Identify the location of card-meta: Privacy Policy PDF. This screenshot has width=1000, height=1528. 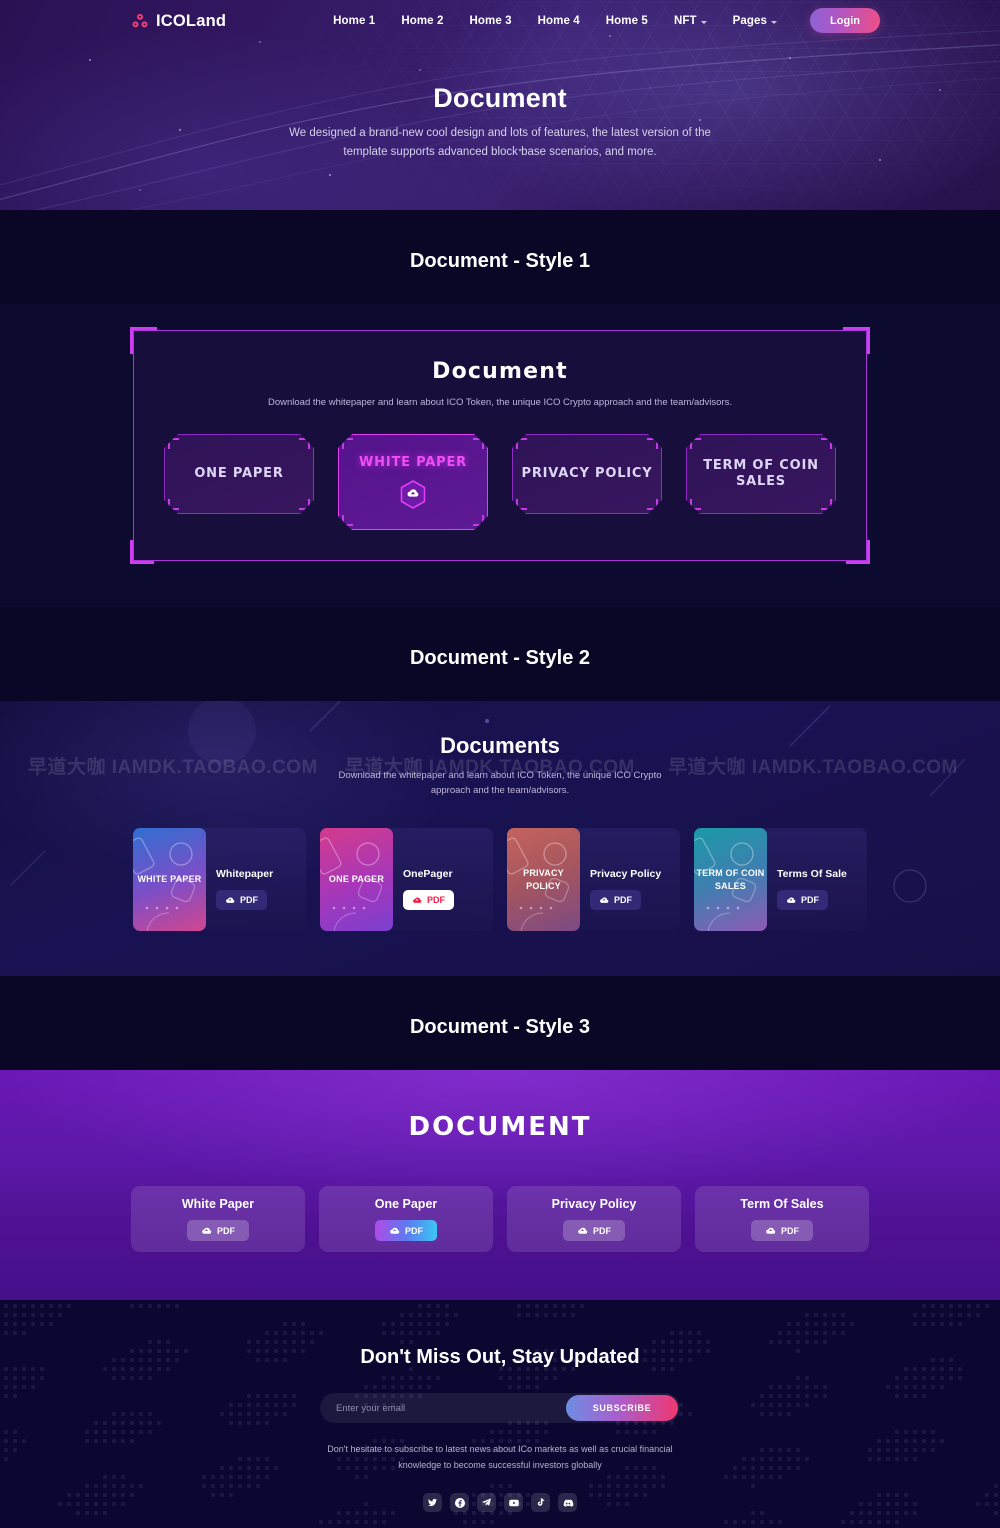
(625, 869).